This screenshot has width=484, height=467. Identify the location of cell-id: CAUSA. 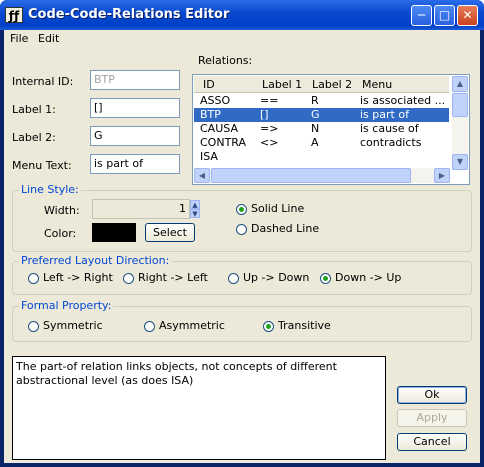
(219, 128).